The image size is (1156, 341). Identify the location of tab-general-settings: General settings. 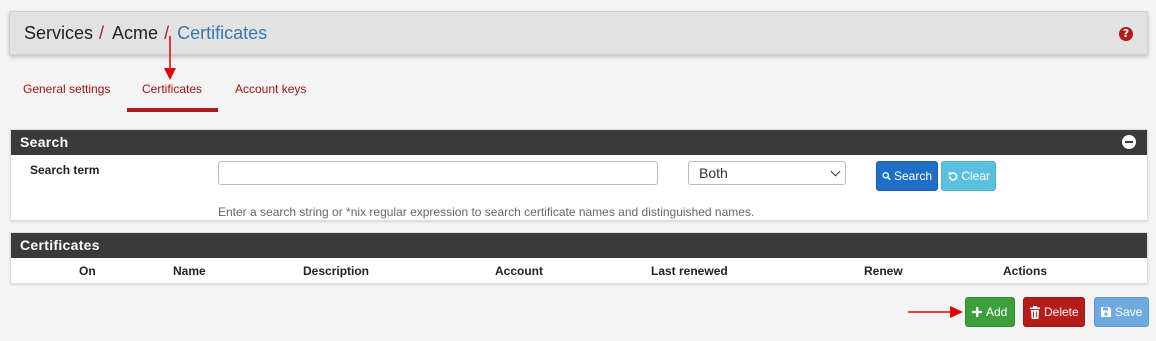
(66, 89).